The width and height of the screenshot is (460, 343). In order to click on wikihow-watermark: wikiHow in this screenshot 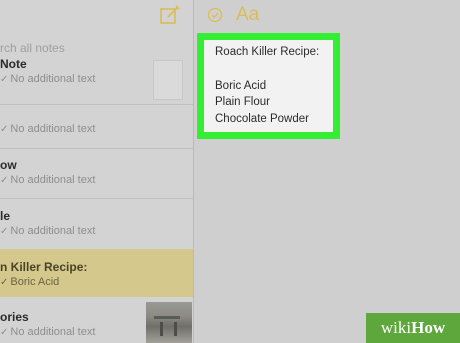, I will do `click(413, 328)`.